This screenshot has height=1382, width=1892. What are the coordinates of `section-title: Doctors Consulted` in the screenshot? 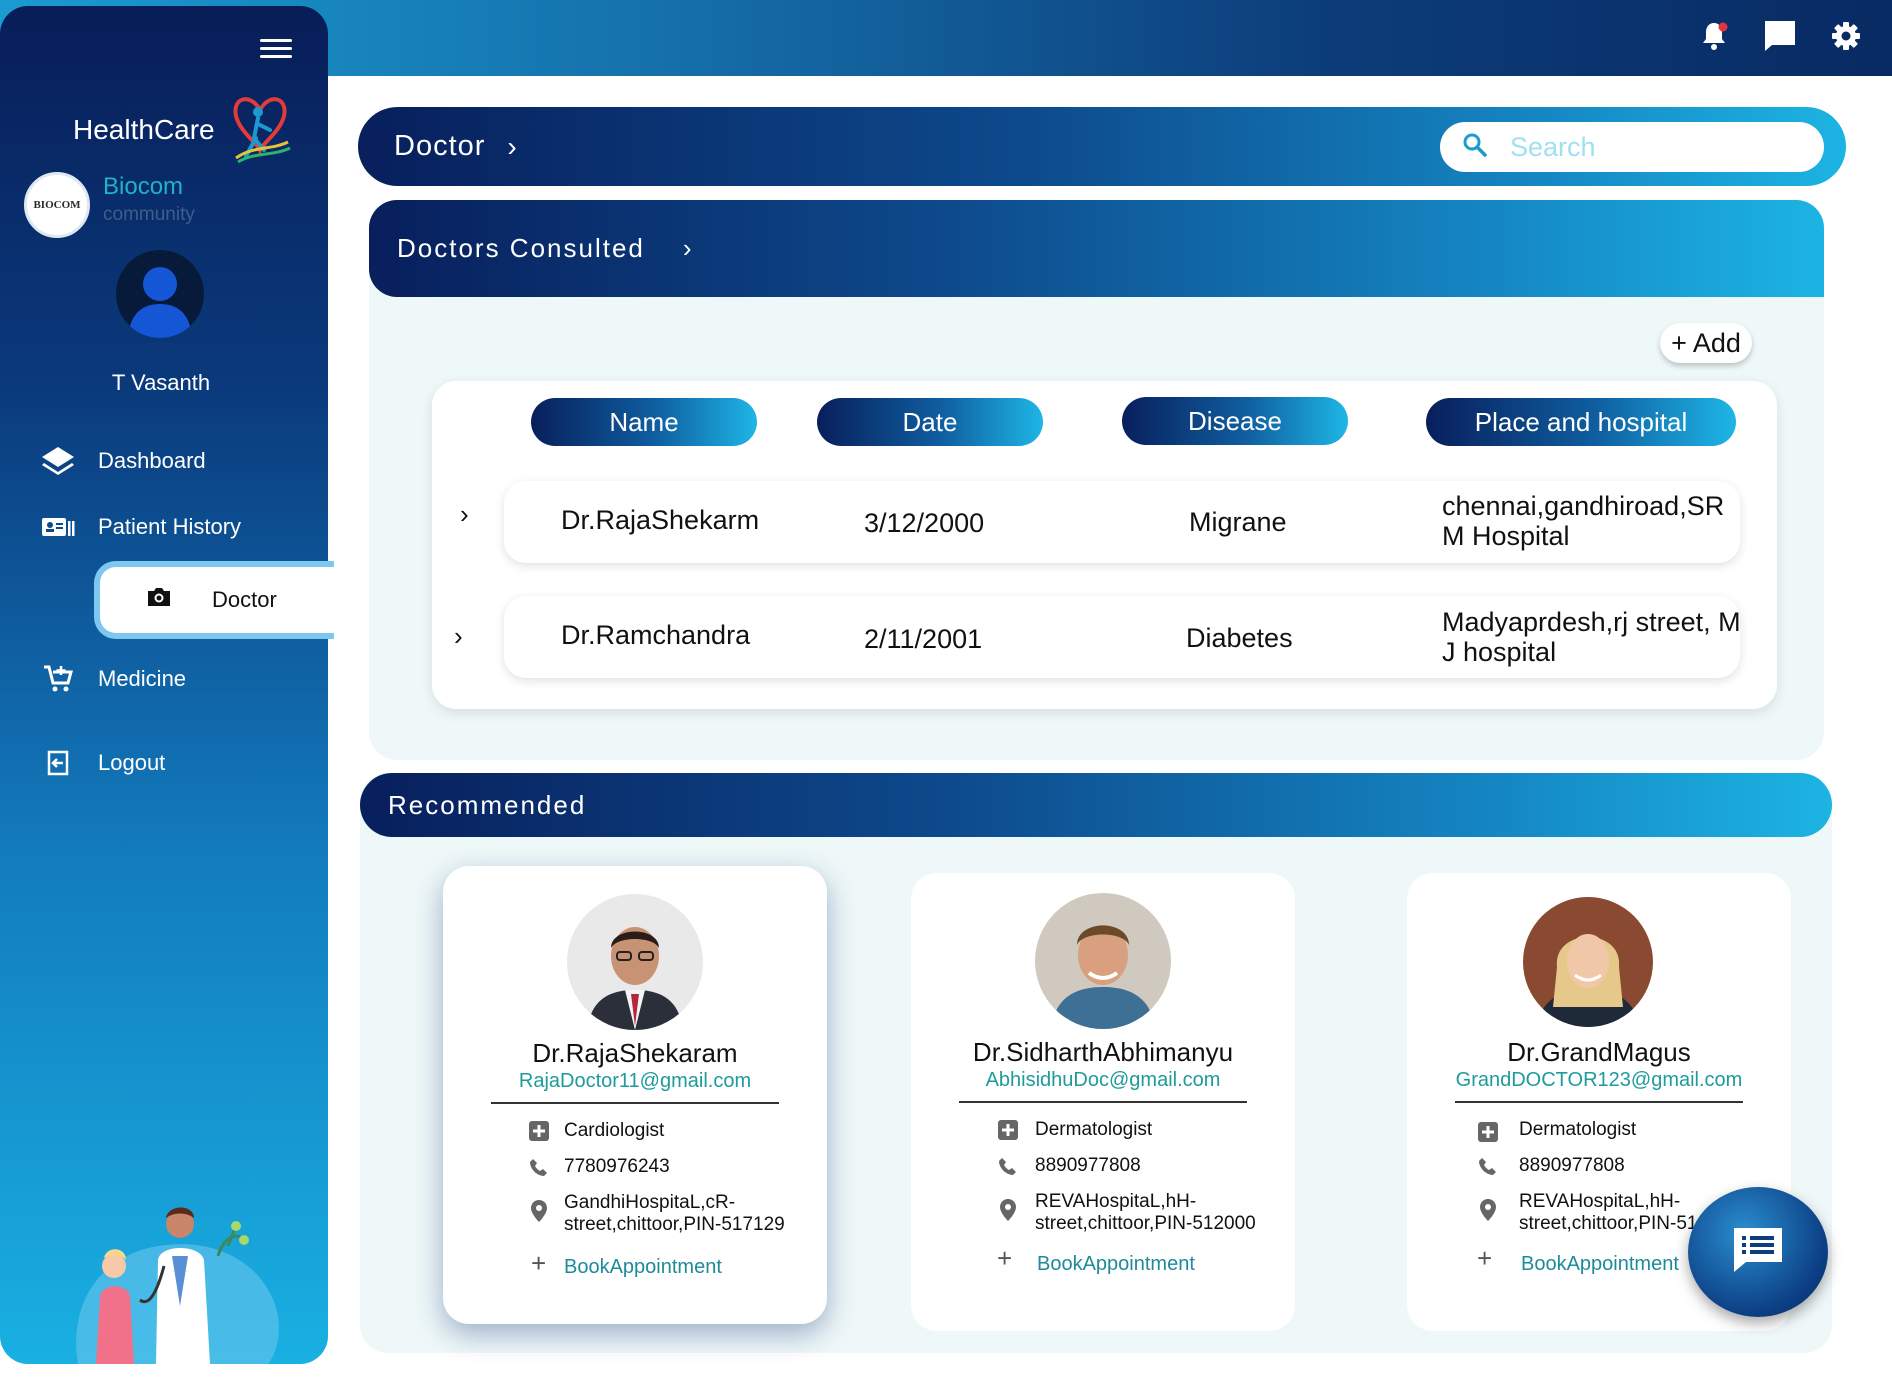 It's located at (521, 248).